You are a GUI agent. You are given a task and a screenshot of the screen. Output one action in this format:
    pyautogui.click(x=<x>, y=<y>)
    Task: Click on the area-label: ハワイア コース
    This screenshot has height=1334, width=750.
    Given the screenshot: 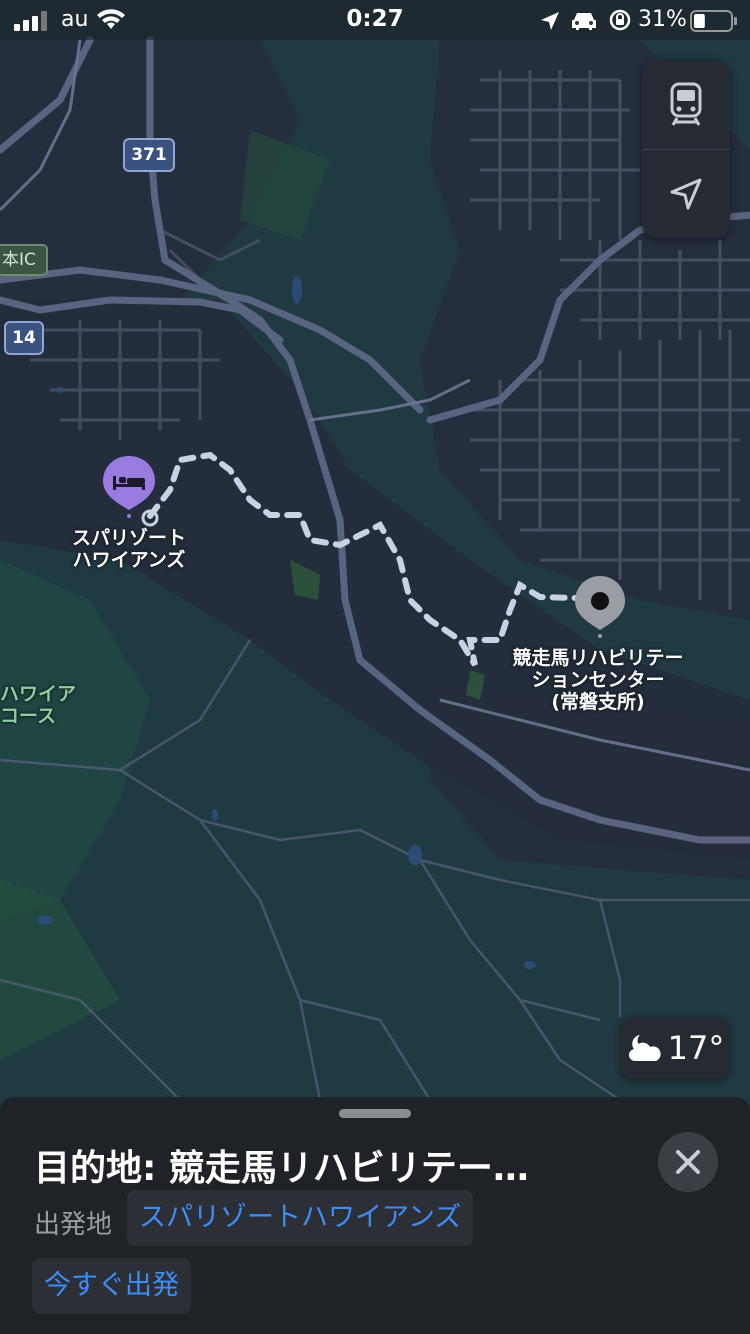 What is the action you would take?
    pyautogui.click(x=38, y=705)
    